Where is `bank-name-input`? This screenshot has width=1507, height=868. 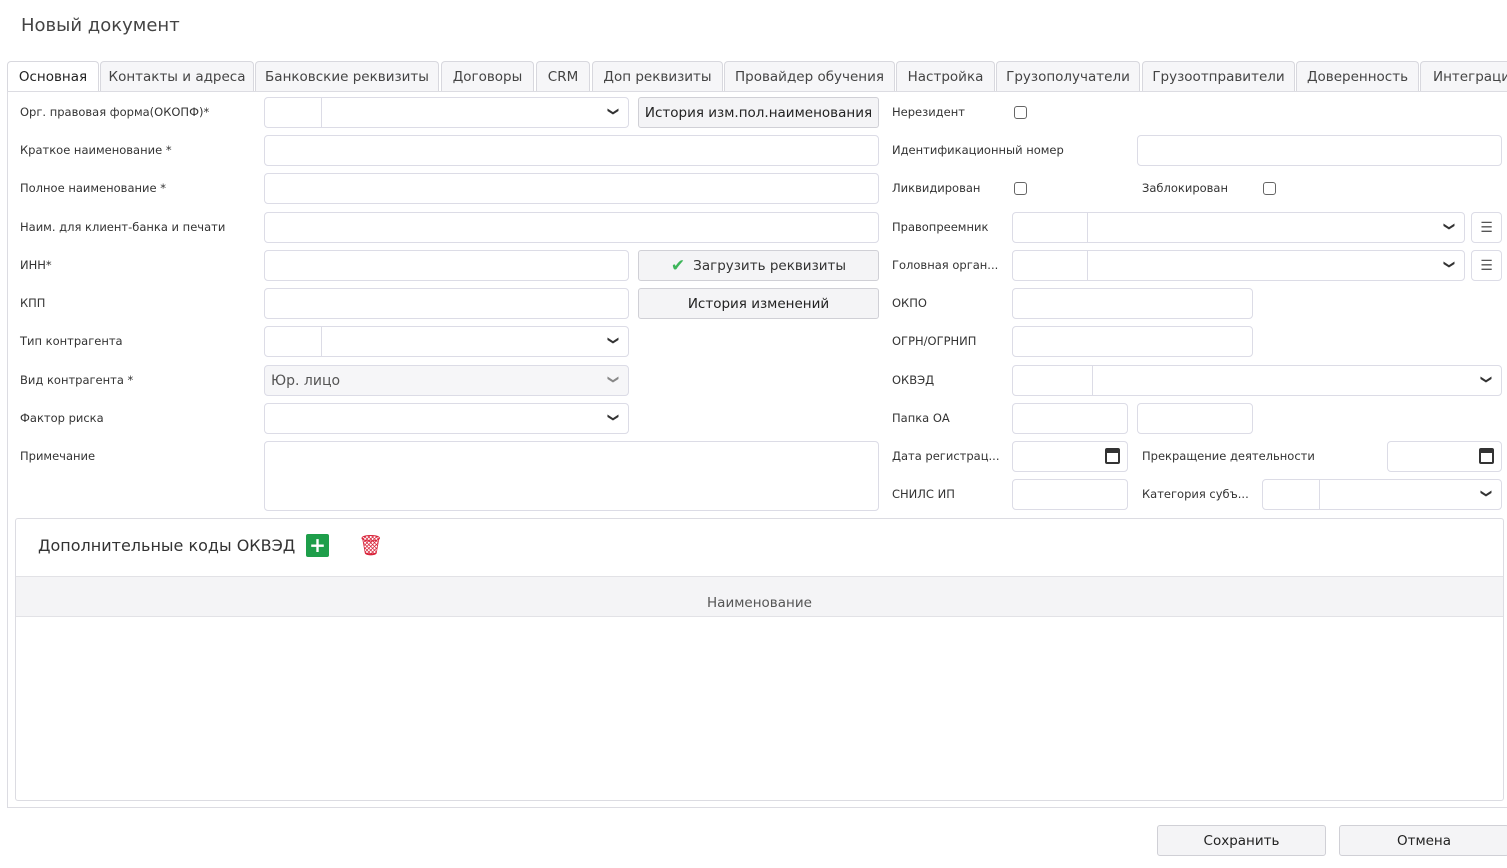
bank-name-input is located at coordinates (571, 227).